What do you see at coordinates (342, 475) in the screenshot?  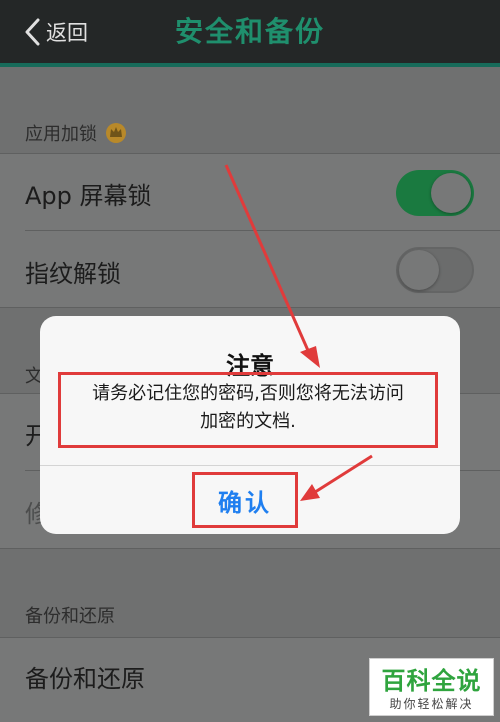 I see `annotation-arrow-to-confirm` at bounding box center [342, 475].